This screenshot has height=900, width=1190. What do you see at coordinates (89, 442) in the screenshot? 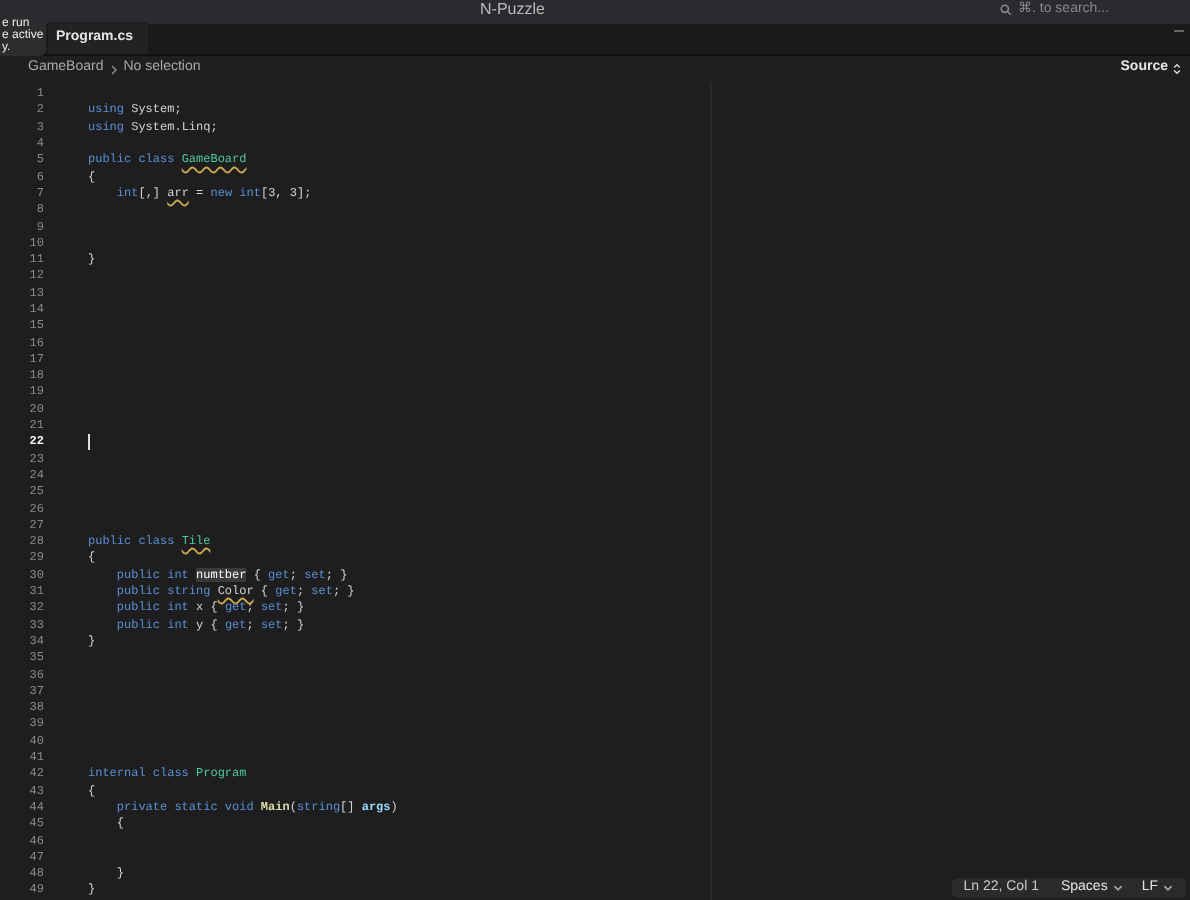
I see `text-cursor` at bounding box center [89, 442].